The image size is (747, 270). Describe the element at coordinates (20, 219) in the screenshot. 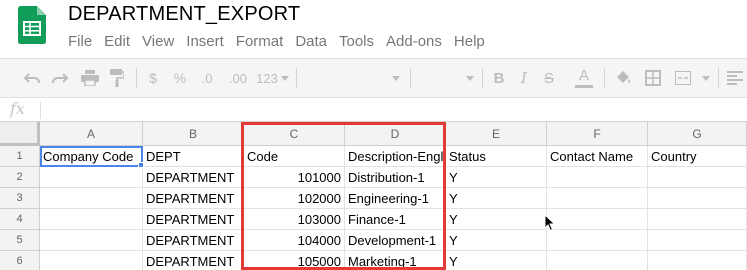

I see `row-header-4: 4` at that location.